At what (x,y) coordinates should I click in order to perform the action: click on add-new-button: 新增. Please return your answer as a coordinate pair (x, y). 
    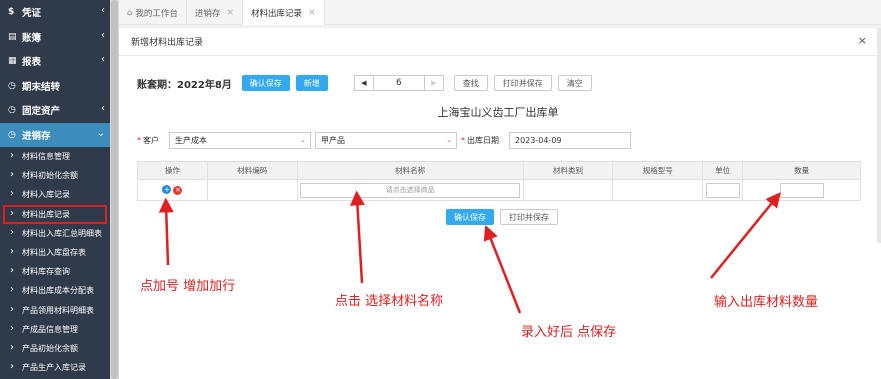
    Looking at the image, I should click on (311, 83).